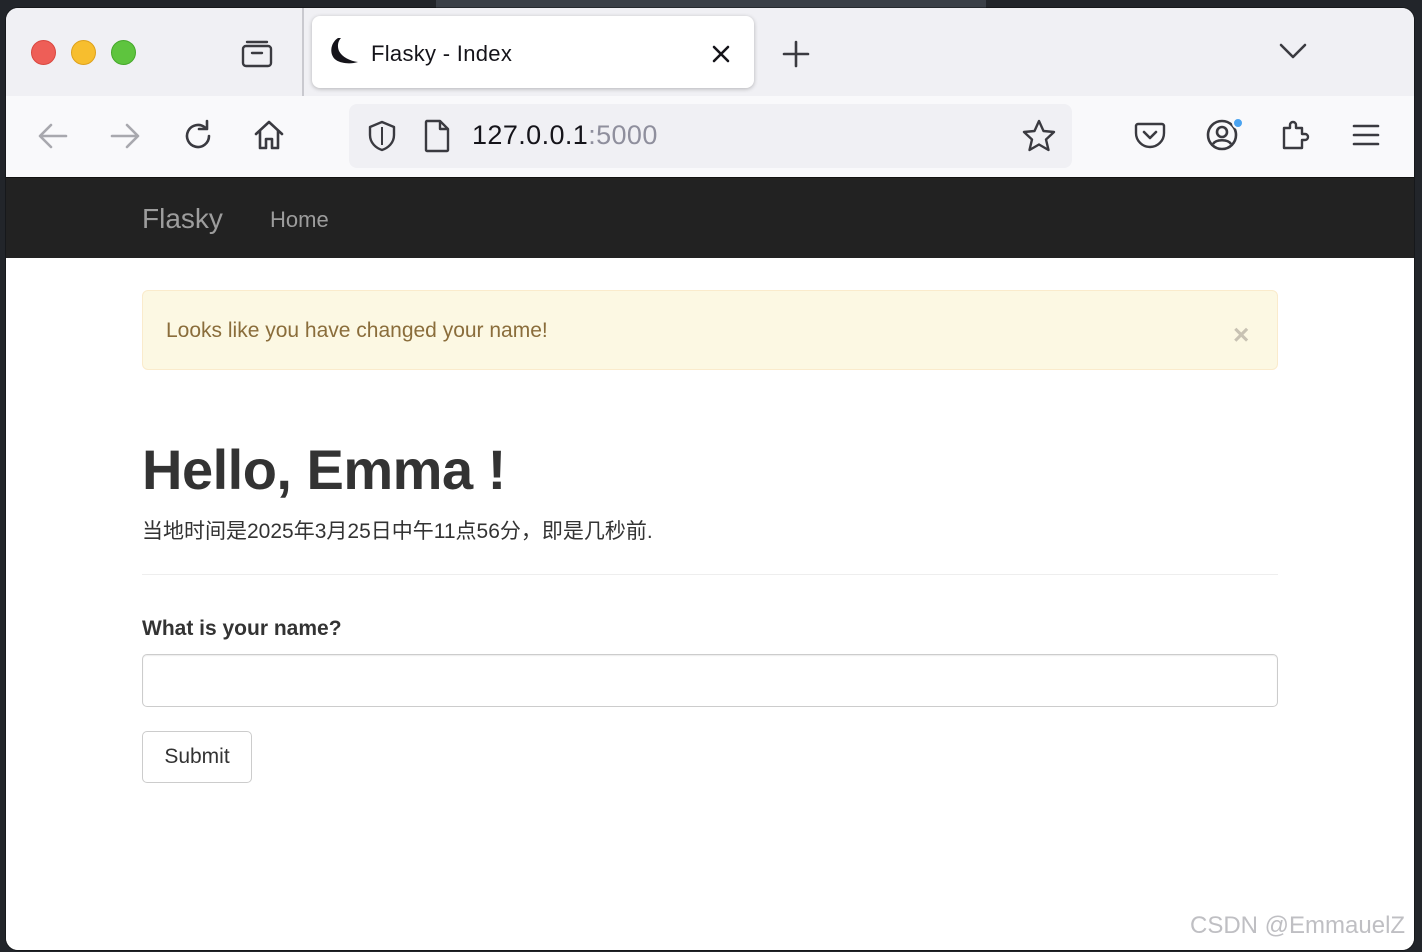 The height and width of the screenshot is (952, 1422). Describe the element at coordinates (53, 136) in the screenshot. I see `back-arrow-icon` at that location.